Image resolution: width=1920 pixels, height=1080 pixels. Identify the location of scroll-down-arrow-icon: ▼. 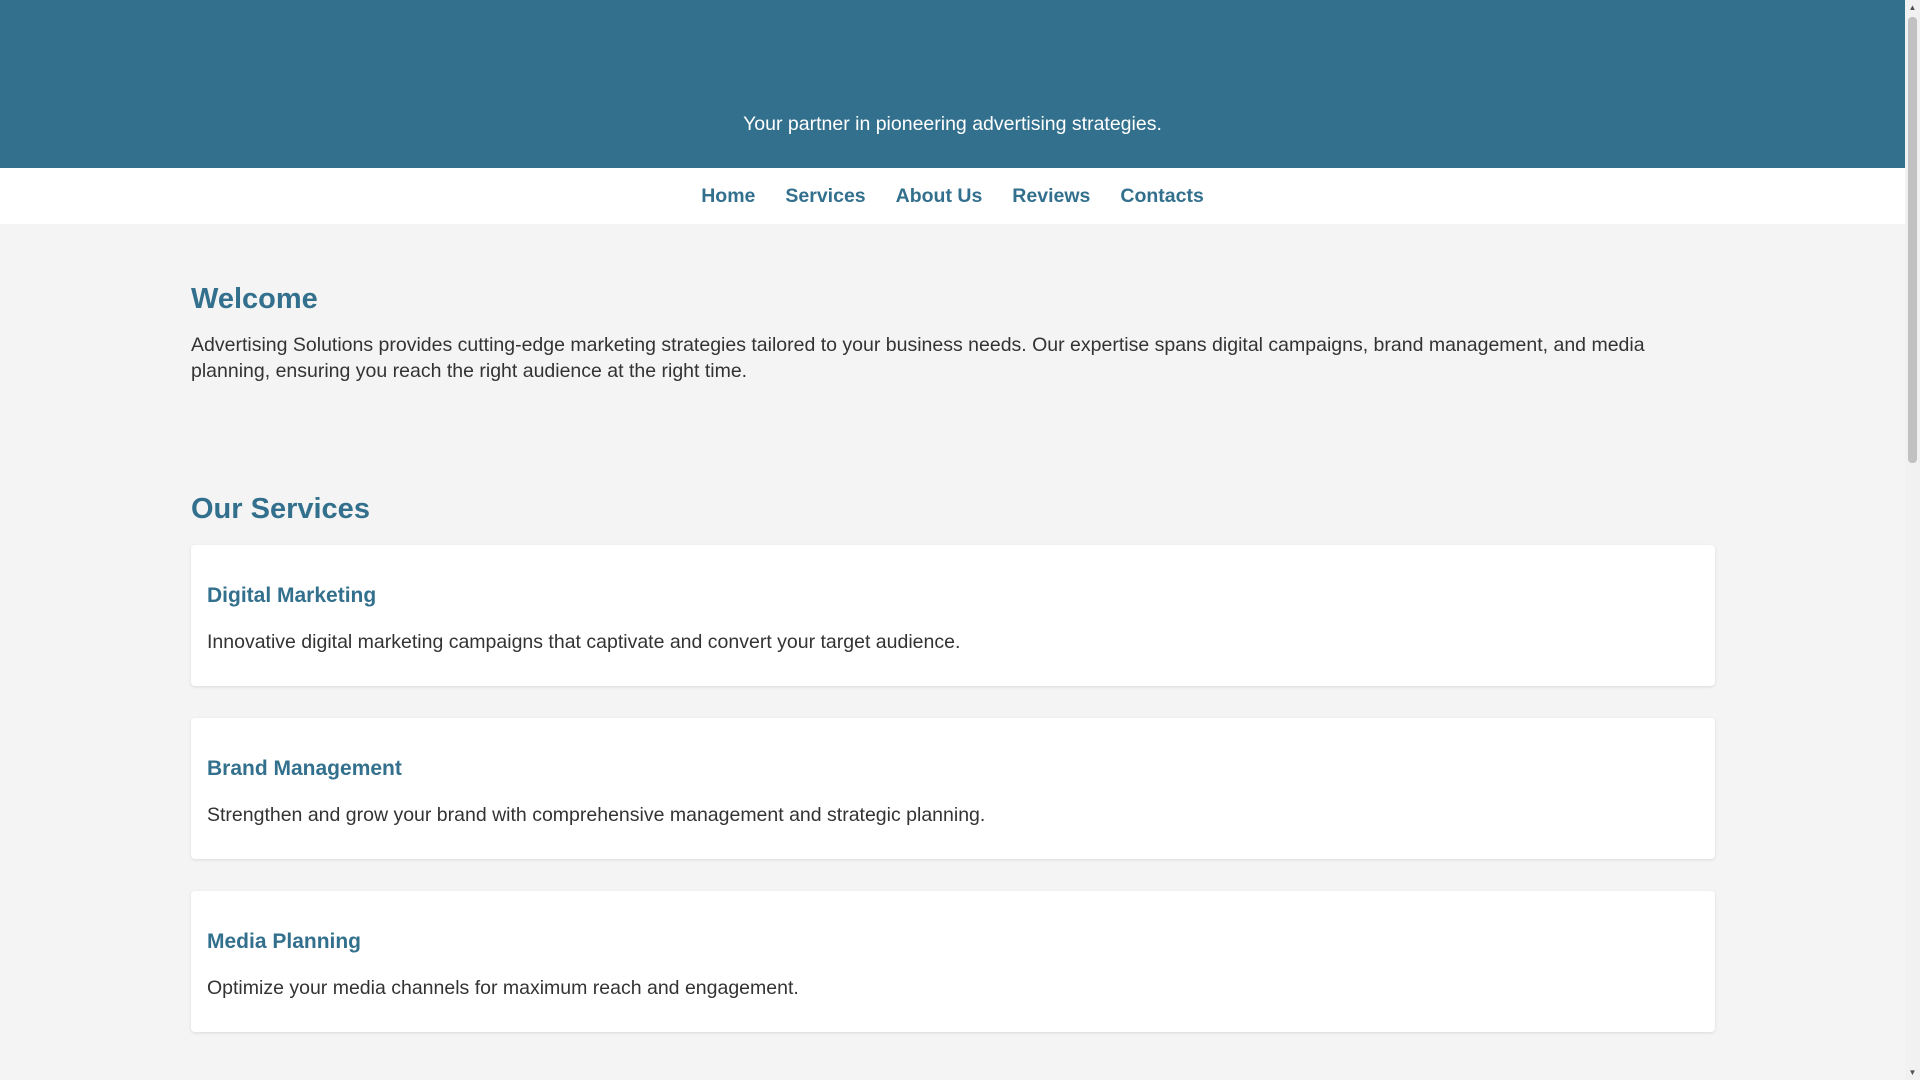
(1912, 1072).